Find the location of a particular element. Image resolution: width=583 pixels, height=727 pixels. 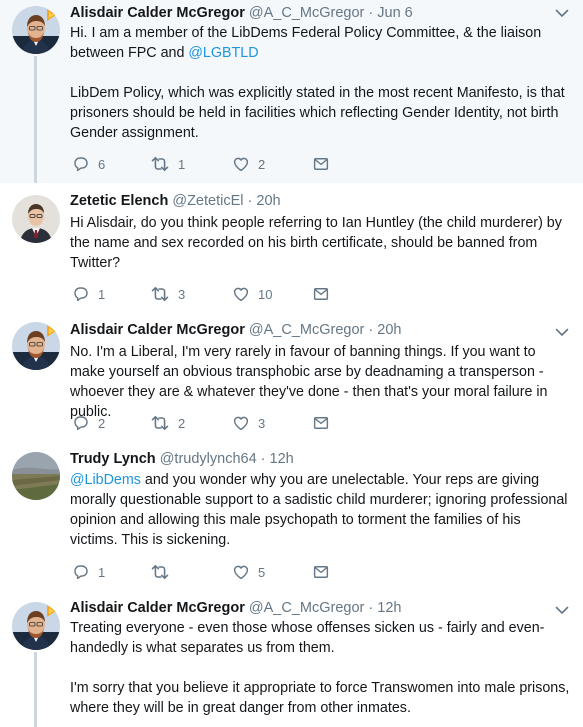

like-button: 5 is located at coordinates (248, 572).